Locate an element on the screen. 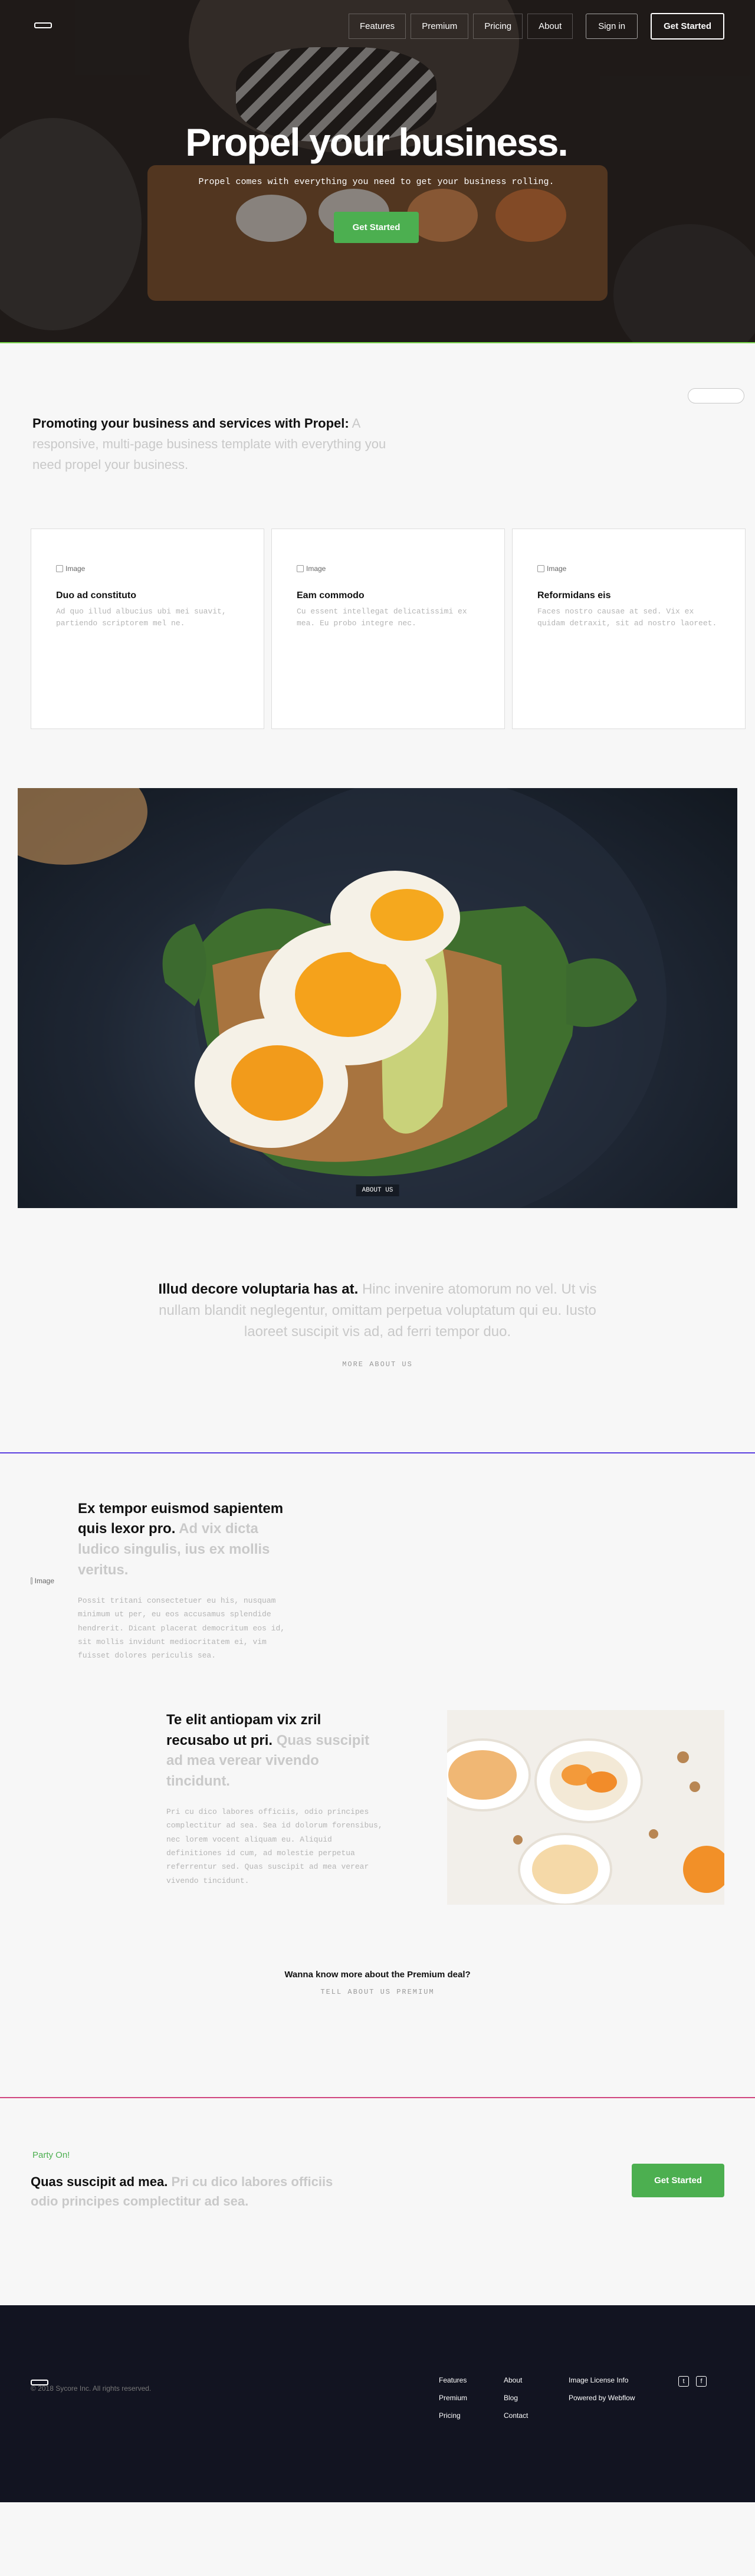 This screenshot has height=2576, width=755. footer-column-company: About Blog Contact is located at coordinates (533, 2398).